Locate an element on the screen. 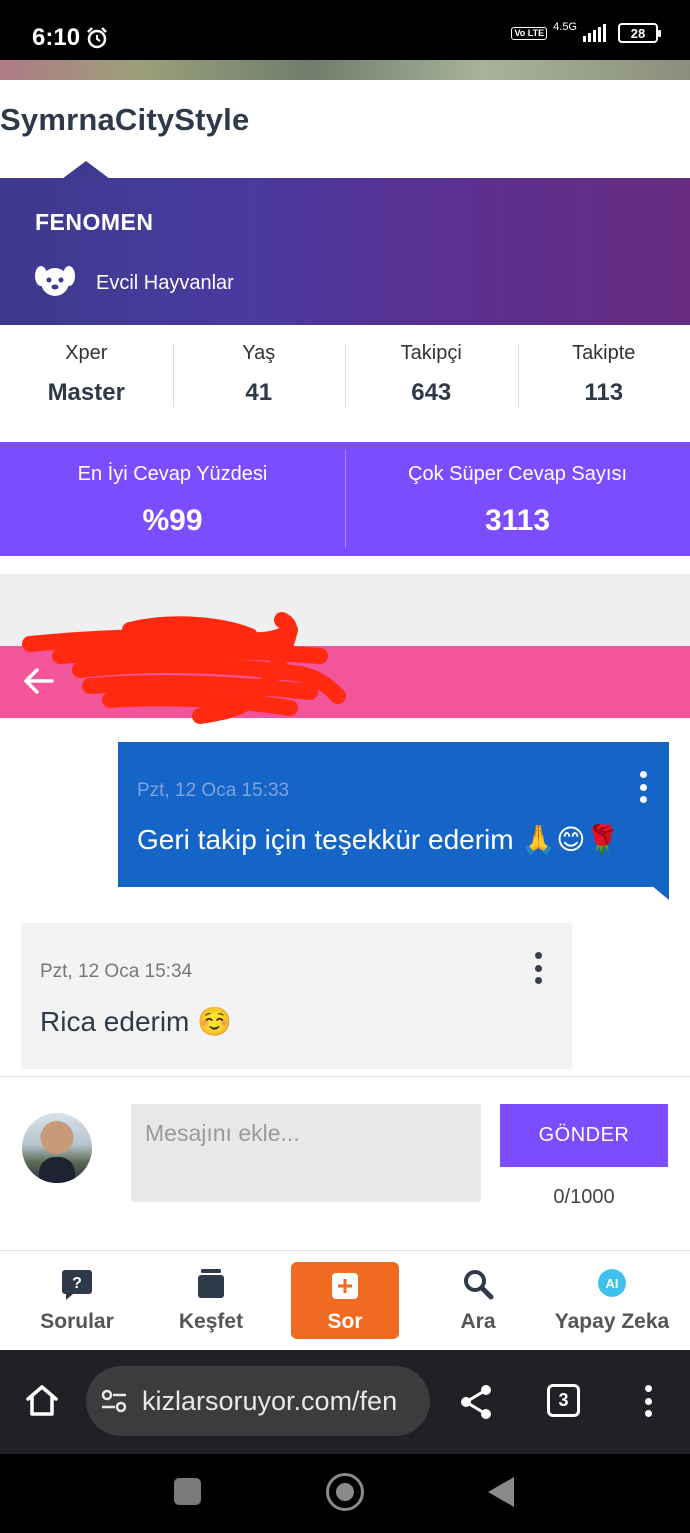 Image resolution: width=690 pixels, height=1533 pixels. home-icon is located at coordinates (42, 1400).